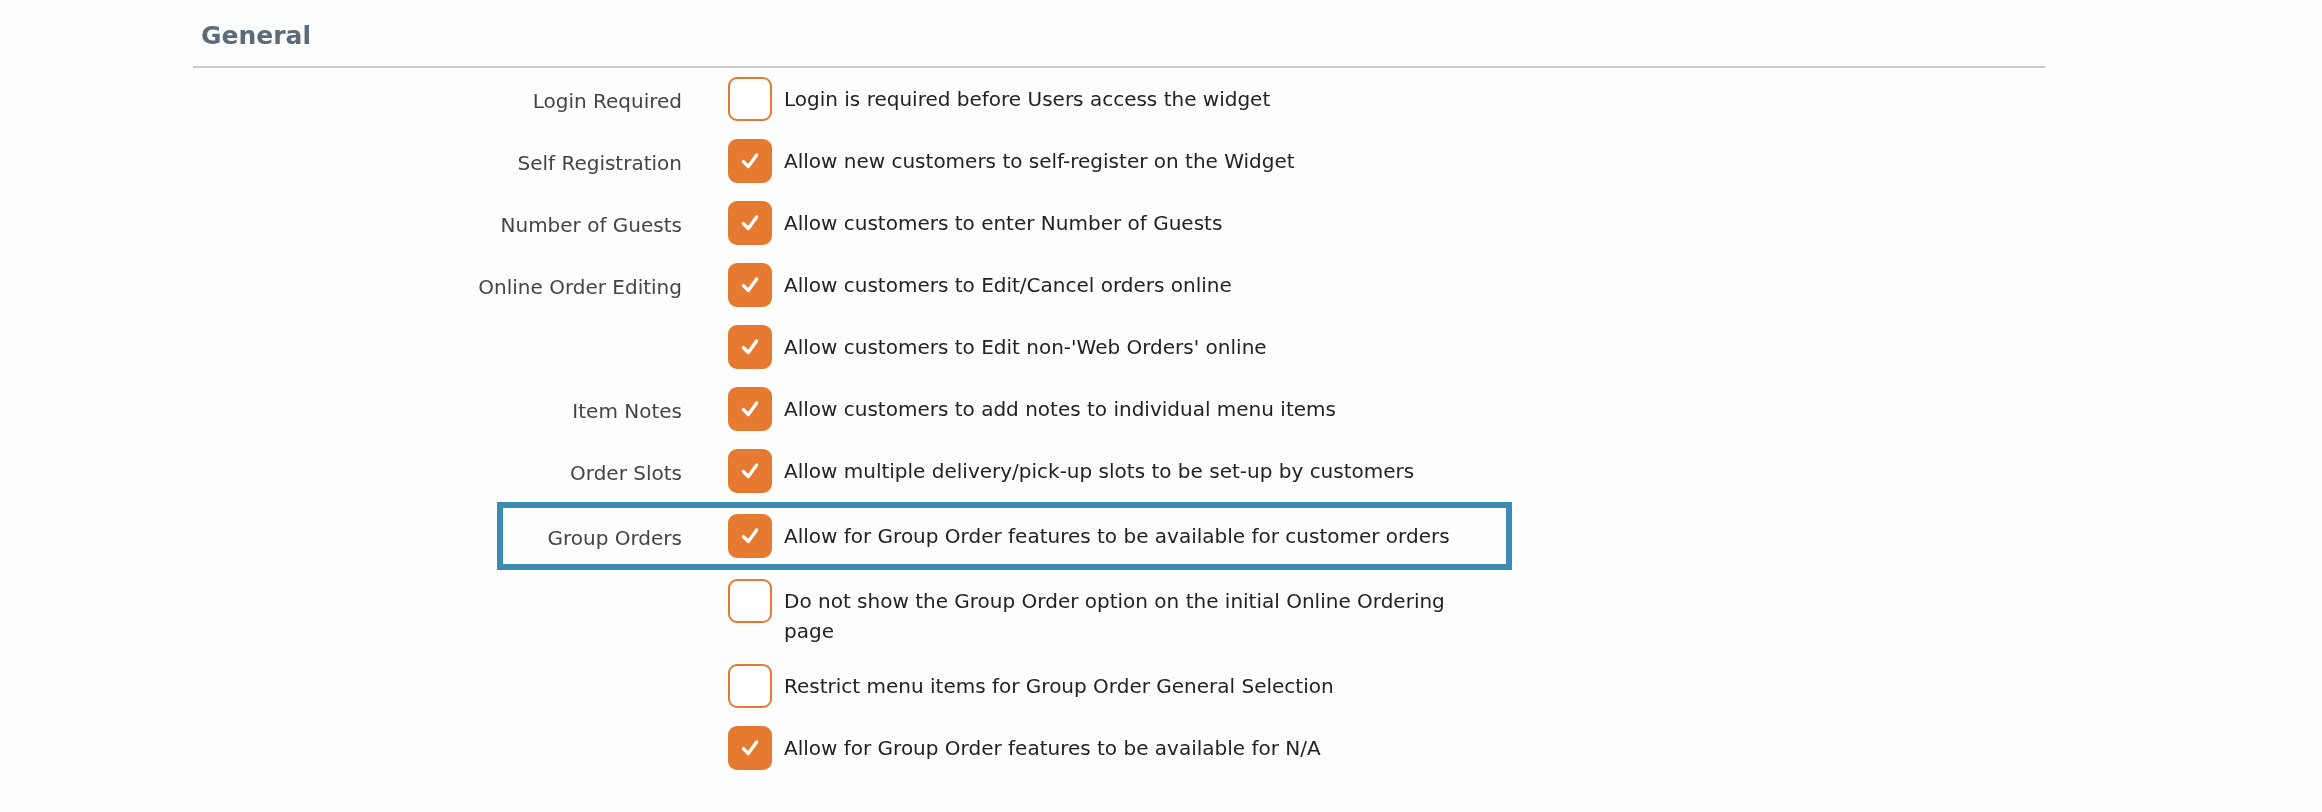  Describe the element at coordinates (614, 538) in the screenshot. I see `field-label: Group Orders` at that location.